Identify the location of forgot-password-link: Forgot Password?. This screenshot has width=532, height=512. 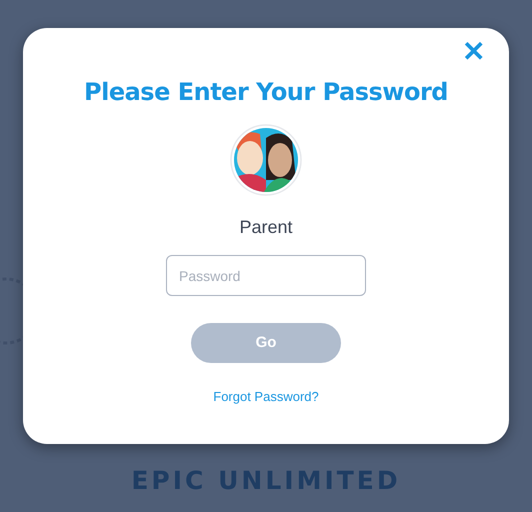
(266, 396).